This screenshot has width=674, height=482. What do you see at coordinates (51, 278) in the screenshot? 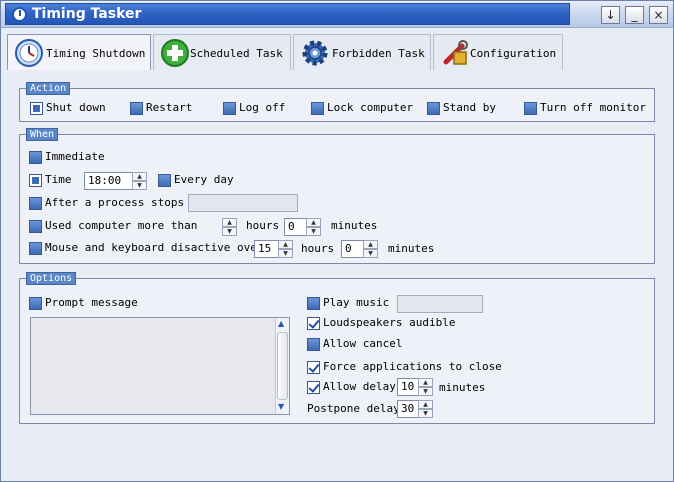
I see `options-legend: Options` at bounding box center [51, 278].